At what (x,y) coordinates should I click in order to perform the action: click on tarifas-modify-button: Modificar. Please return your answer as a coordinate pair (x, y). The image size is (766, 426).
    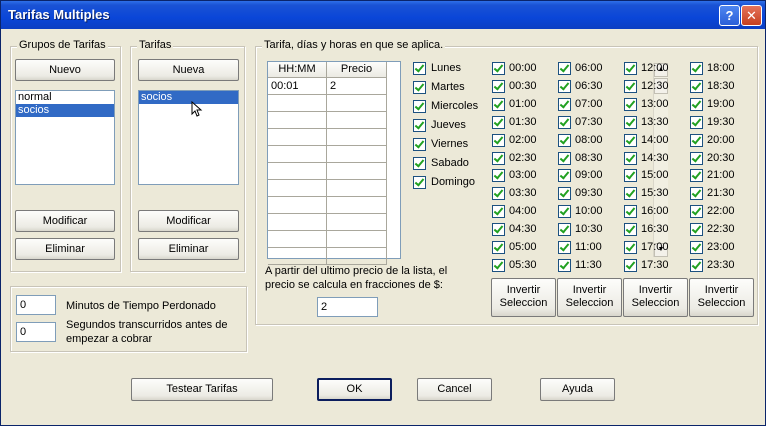
    Looking at the image, I should click on (188, 221).